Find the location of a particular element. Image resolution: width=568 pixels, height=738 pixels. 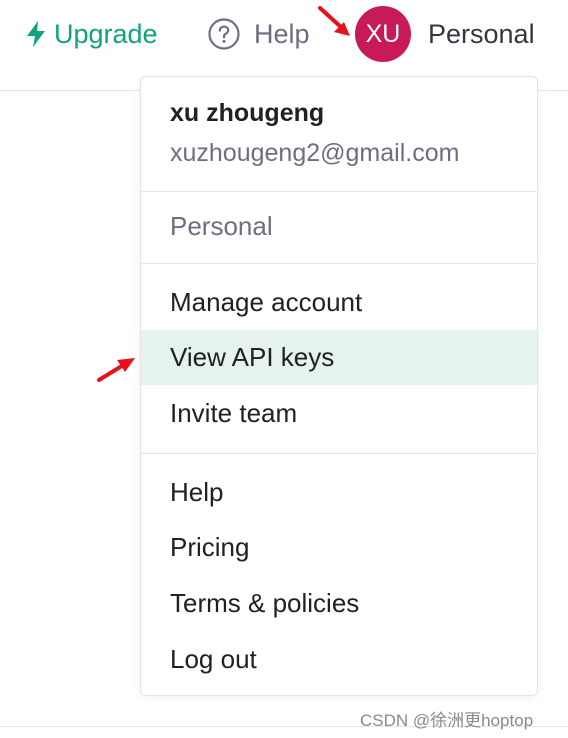

account-switcher-label: Personal is located at coordinates (481, 34).